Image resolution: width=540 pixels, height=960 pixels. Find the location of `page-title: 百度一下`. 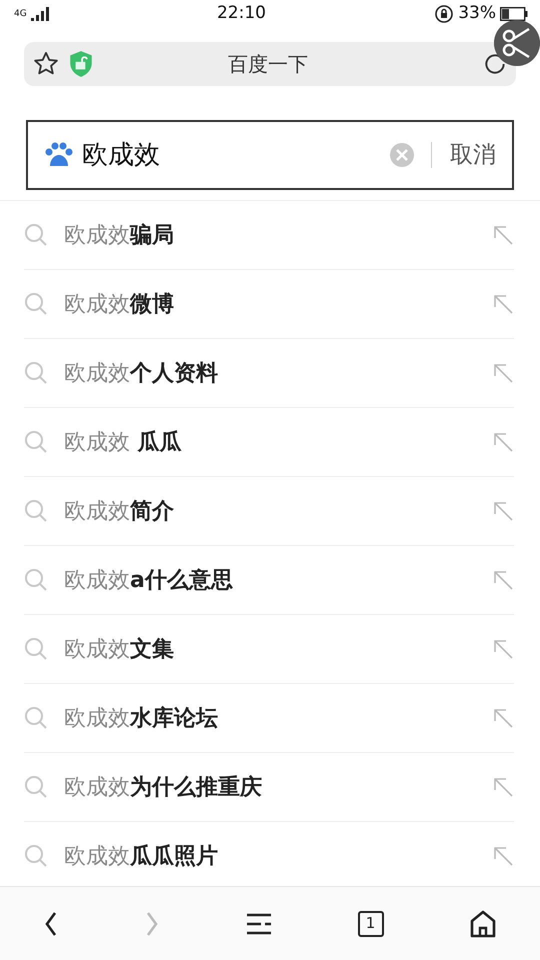

page-title: 百度一下 is located at coordinates (268, 64).